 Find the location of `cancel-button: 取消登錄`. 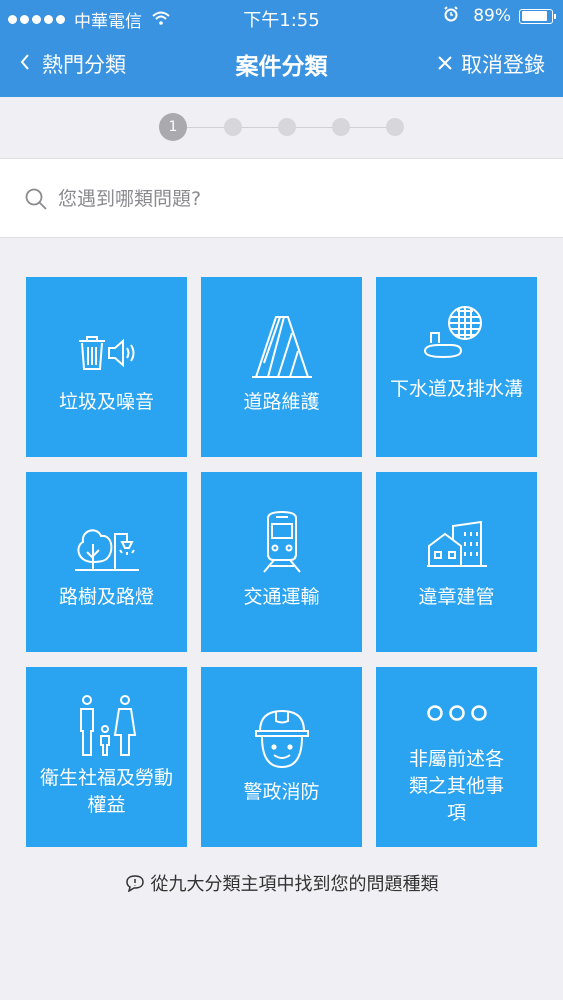

cancel-button: 取消登錄 is located at coordinates (491, 64).